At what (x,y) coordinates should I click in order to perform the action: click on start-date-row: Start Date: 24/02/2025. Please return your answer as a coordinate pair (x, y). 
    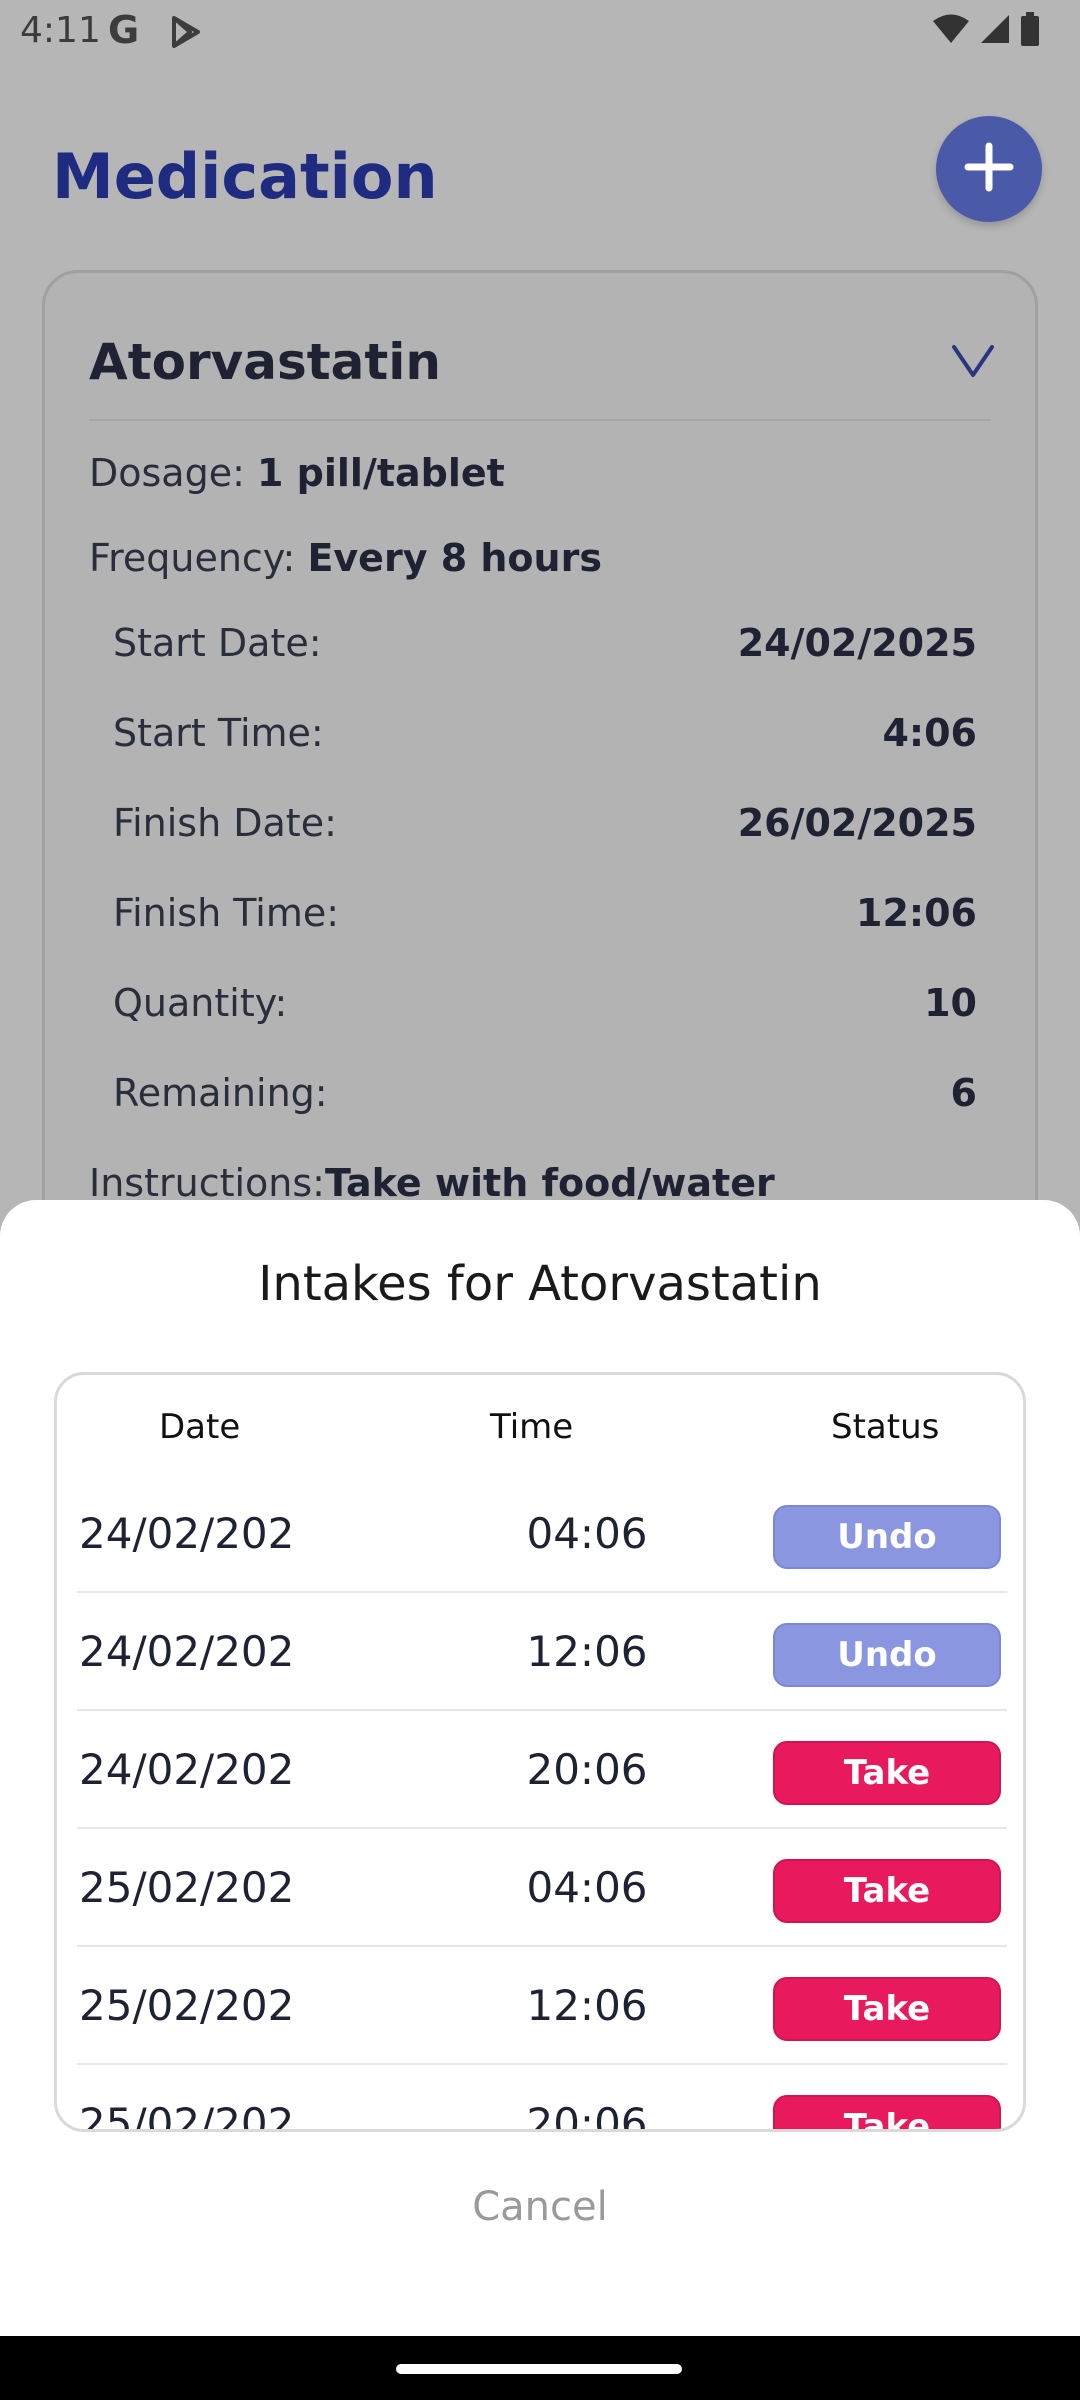
    Looking at the image, I should click on (545, 643).